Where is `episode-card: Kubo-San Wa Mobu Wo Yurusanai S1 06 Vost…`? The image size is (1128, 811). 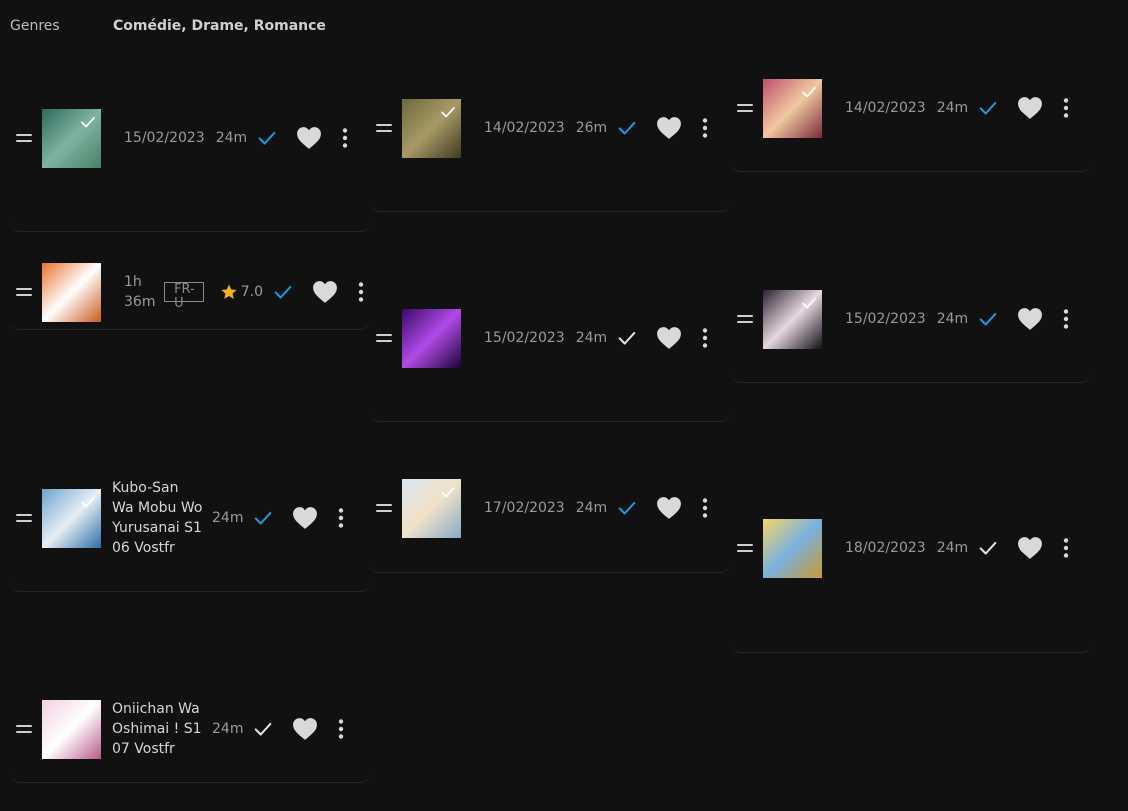 episode-card: Kubo-San Wa Mobu Wo Yurusanai S1 06 Vost… is located at coordinates (190, 511).